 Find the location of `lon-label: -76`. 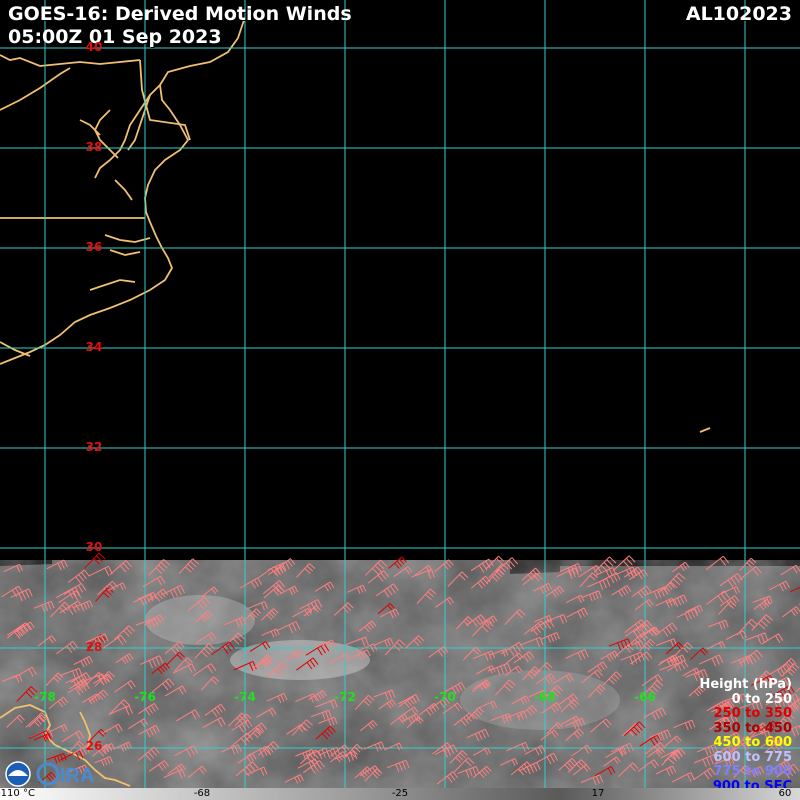

lon-label: -76 is located at coordinates (145, 697).